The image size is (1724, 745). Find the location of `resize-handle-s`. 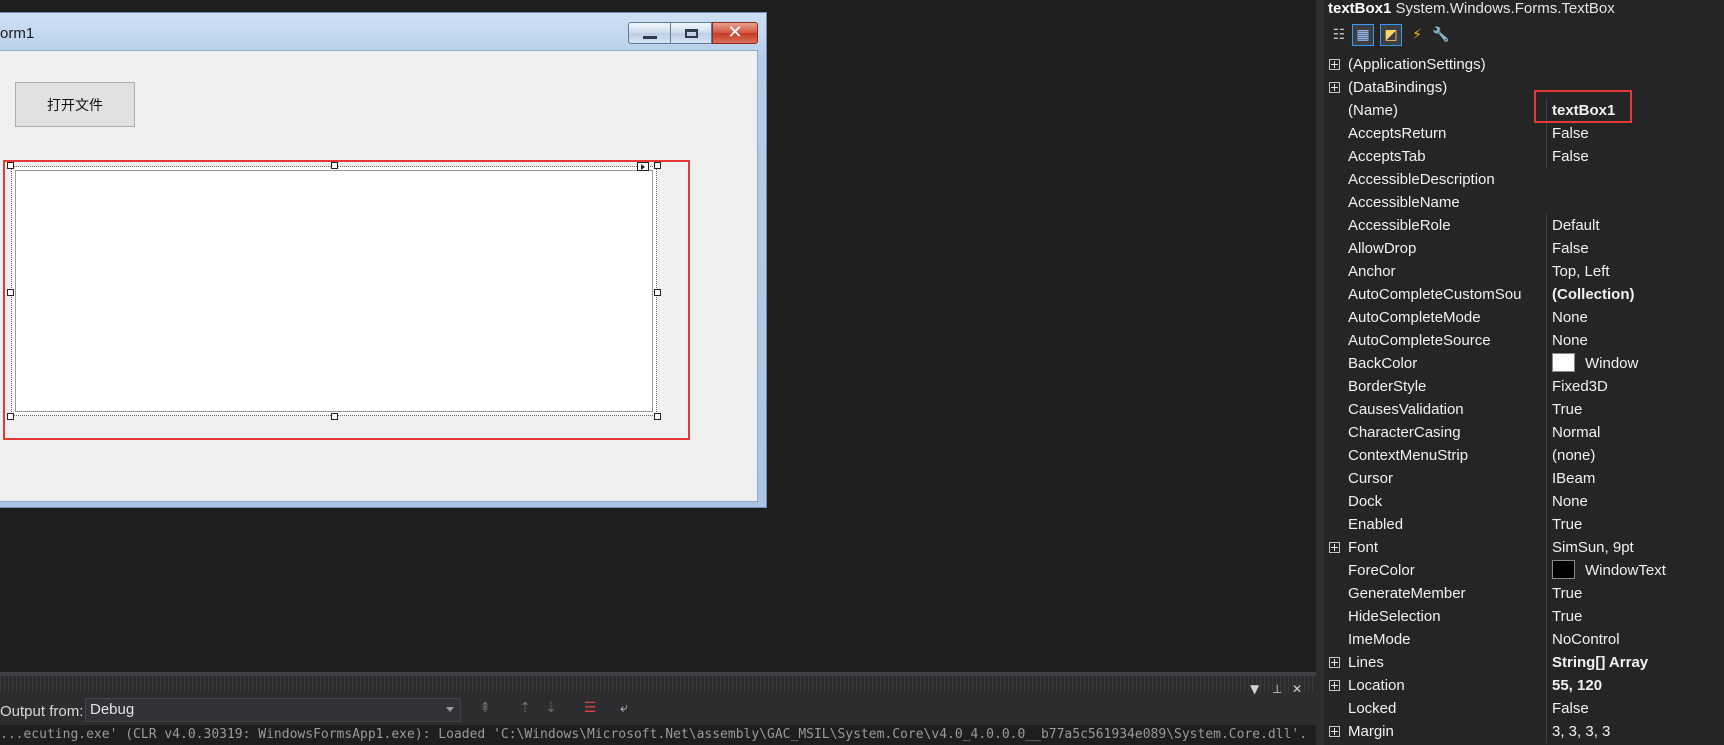

resize-handle-s is located at coordinates (334, 416).